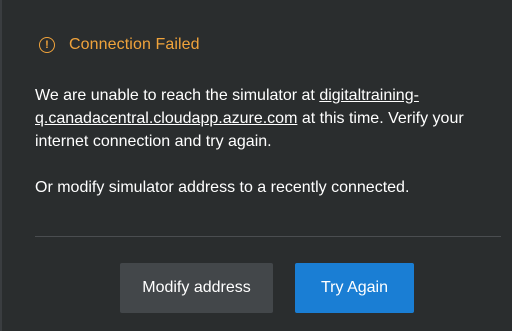 The width and height of the screenshot is (512, 331). What do you see at coordinates (268, 236) in the screenshot?
I see `divider` at bounding box center [268, 236].